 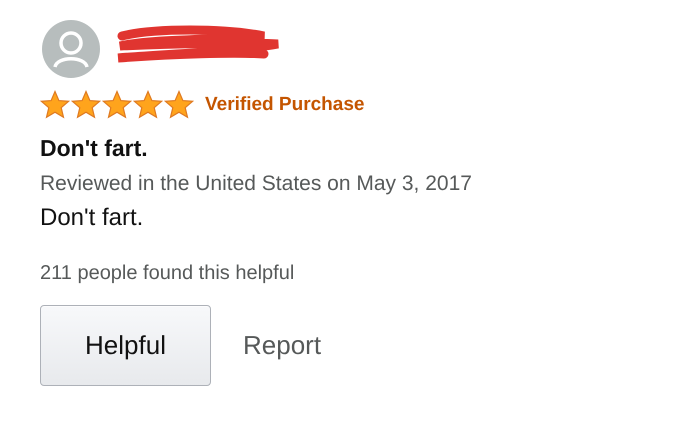 What do you see at coordinates (125, 345) in the screenshot?
I see `helpful-button: Helpful` at bounding box center [125, 345].